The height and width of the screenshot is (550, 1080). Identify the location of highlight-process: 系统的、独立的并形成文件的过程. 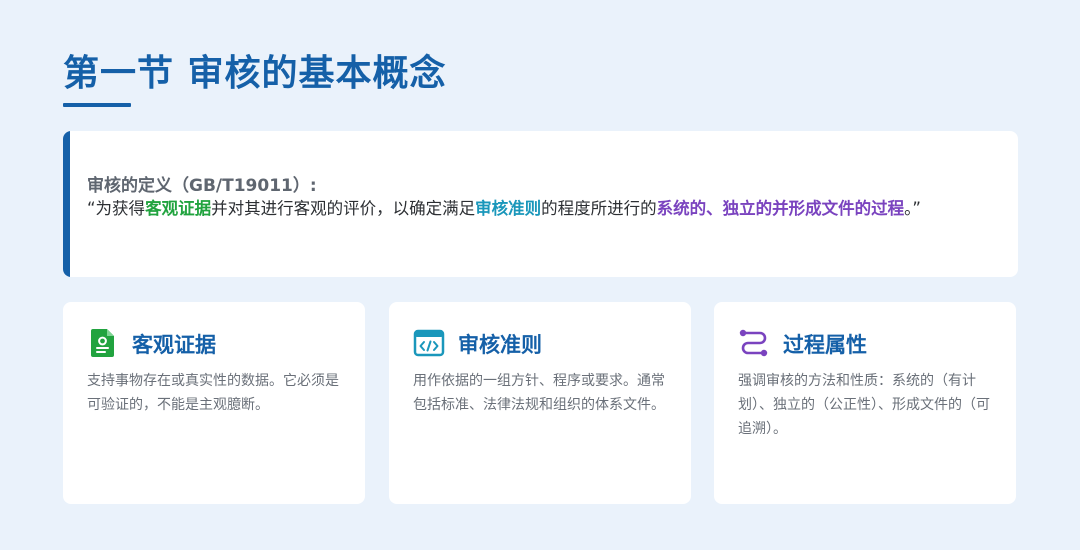
(780, 208).